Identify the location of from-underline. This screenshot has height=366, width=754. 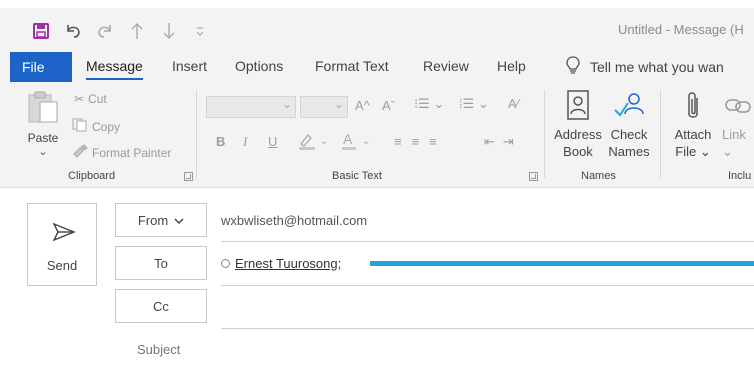
(487, 241).